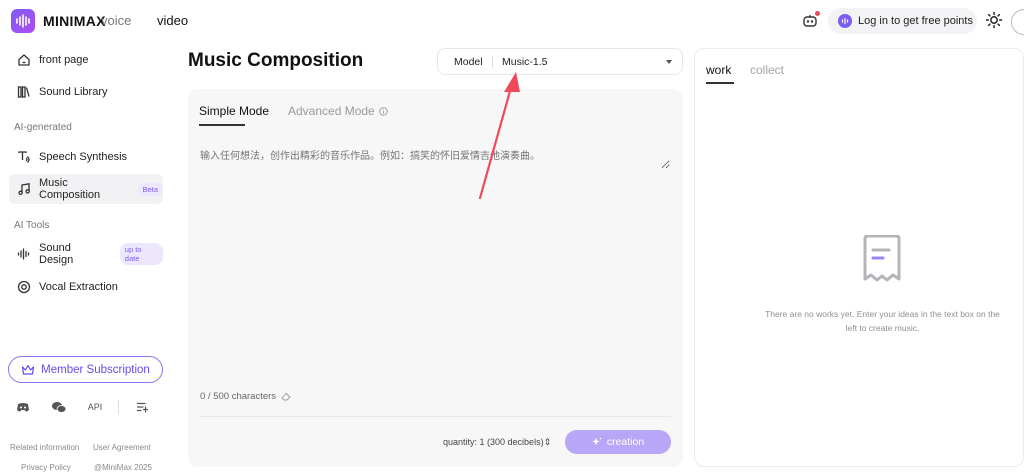  What do you see at coordinates (435, 158) in the screenshot?
I see `prompt-input` at bounding box center [435, 158].